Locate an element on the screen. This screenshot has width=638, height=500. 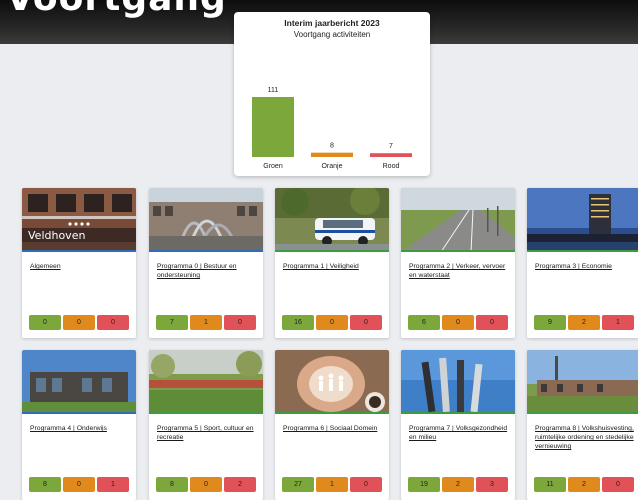
green-count-badge: 19 is located at coordinates (424, 484).